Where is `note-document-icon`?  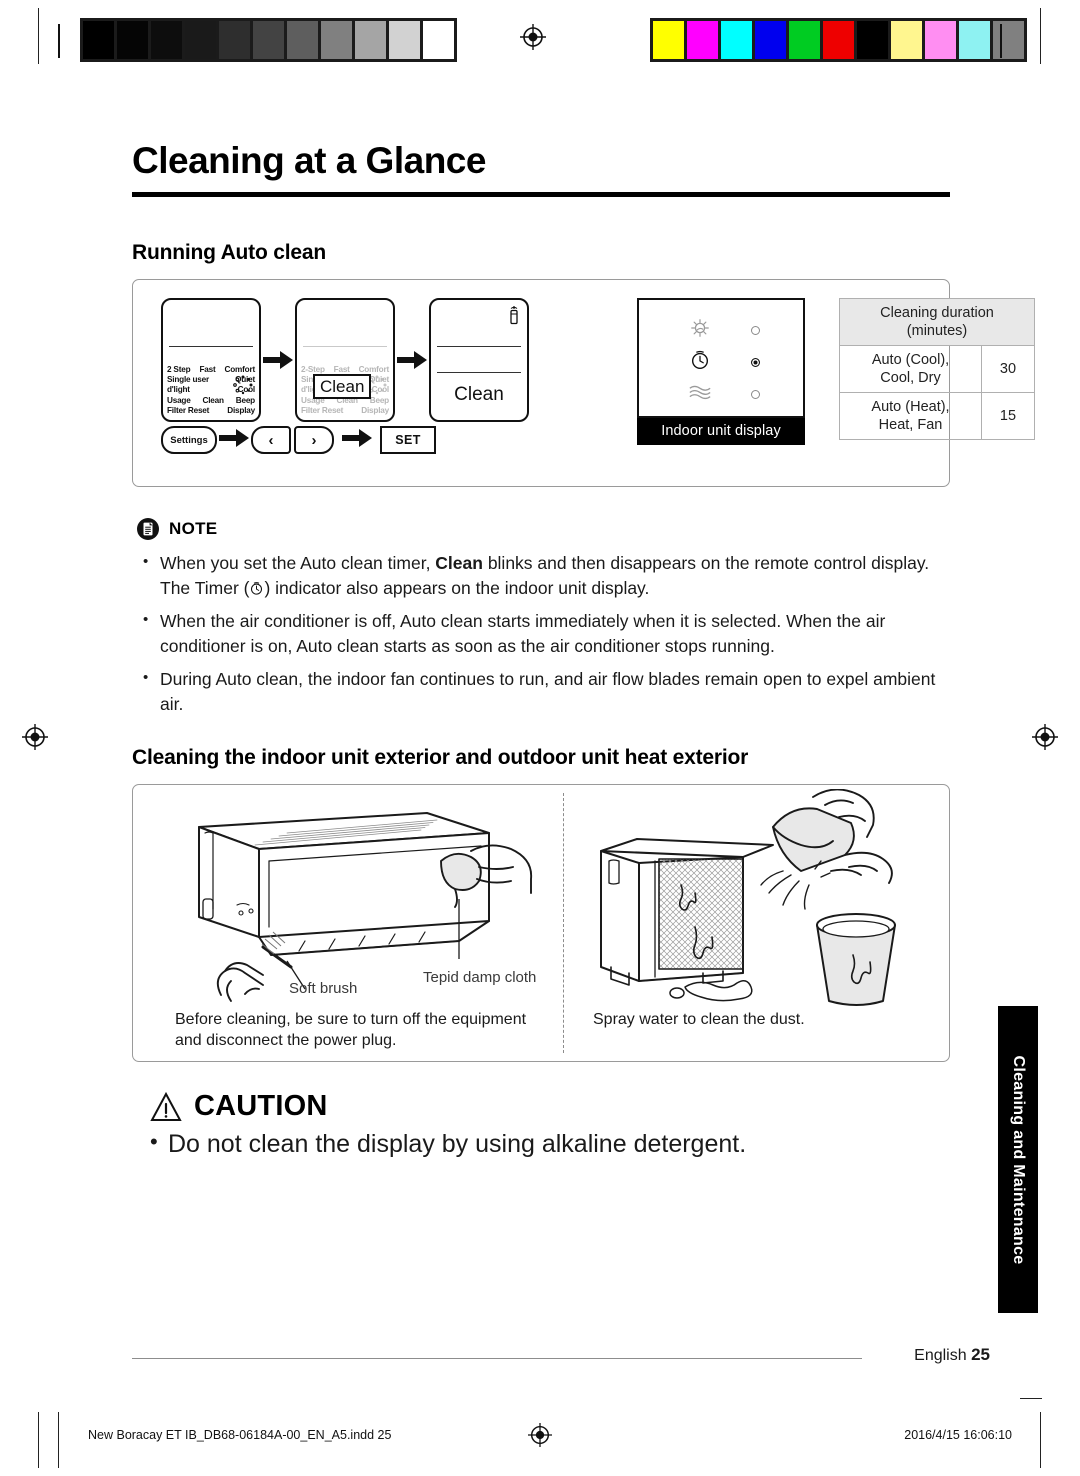
note-document-icon is located at coordinates (148, 529).